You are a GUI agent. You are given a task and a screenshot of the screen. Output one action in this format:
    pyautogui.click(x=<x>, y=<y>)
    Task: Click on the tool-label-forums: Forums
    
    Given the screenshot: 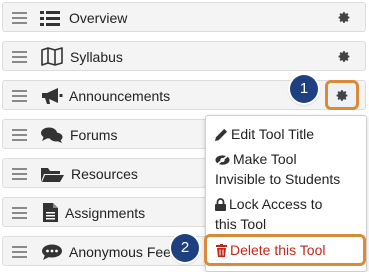 What is the action you would take?
    pyautogui.click(x=94, y=135)
    